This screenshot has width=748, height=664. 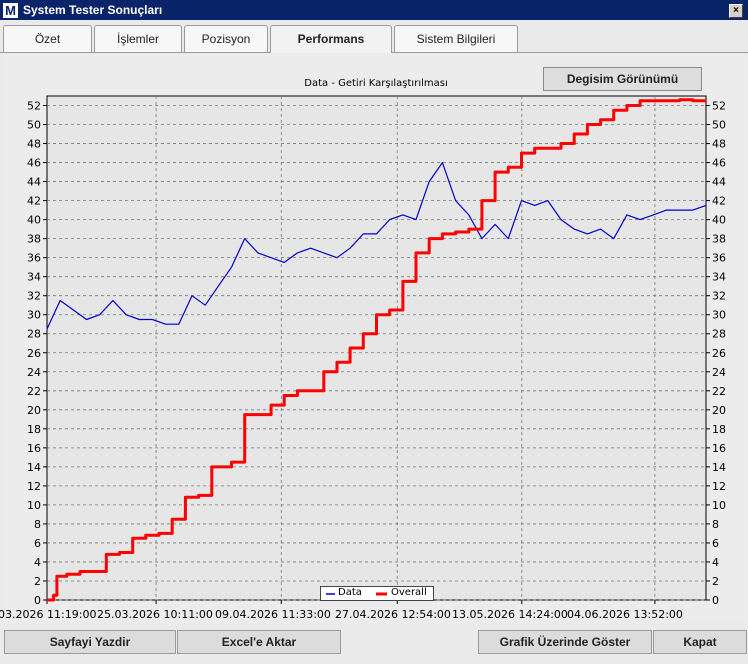 What do you see at coordinates (34, 277) in the screenshot?
I see `y-tick-label-left: 34` at bounding box center [34, 277].